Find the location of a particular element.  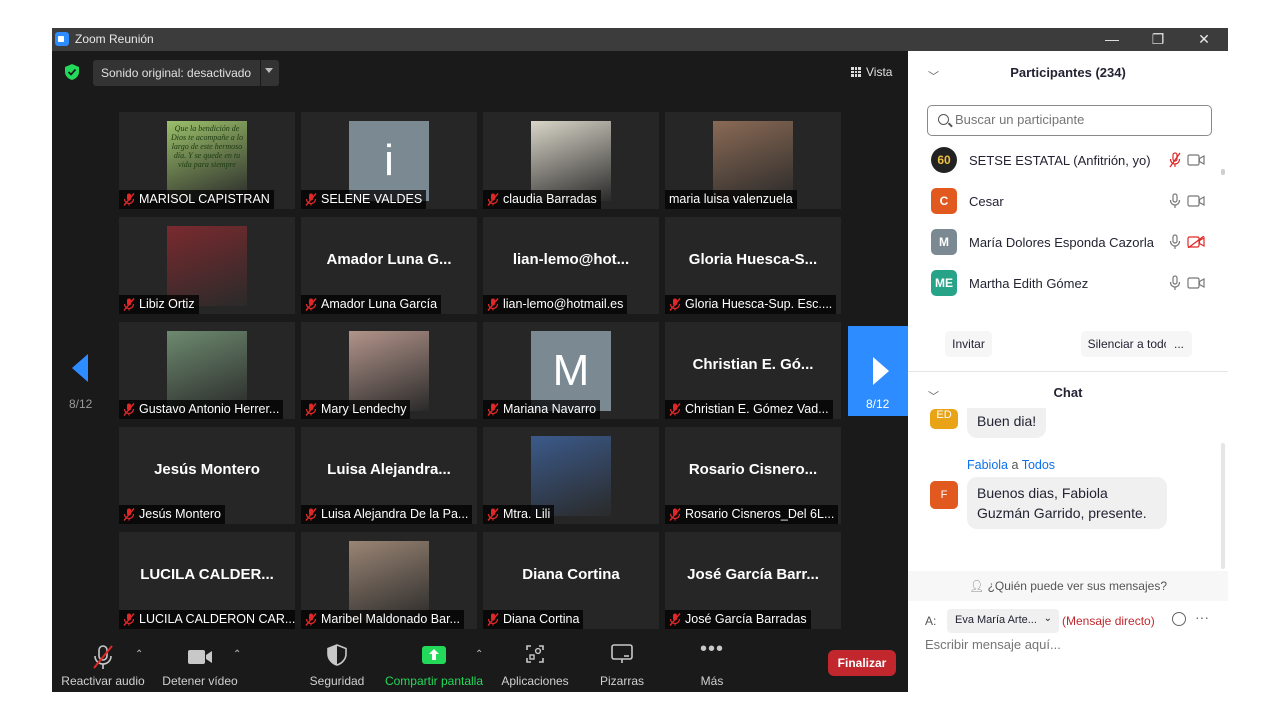

share-options-chevron-icon: ⌃ is located at coordinates (479, 654).